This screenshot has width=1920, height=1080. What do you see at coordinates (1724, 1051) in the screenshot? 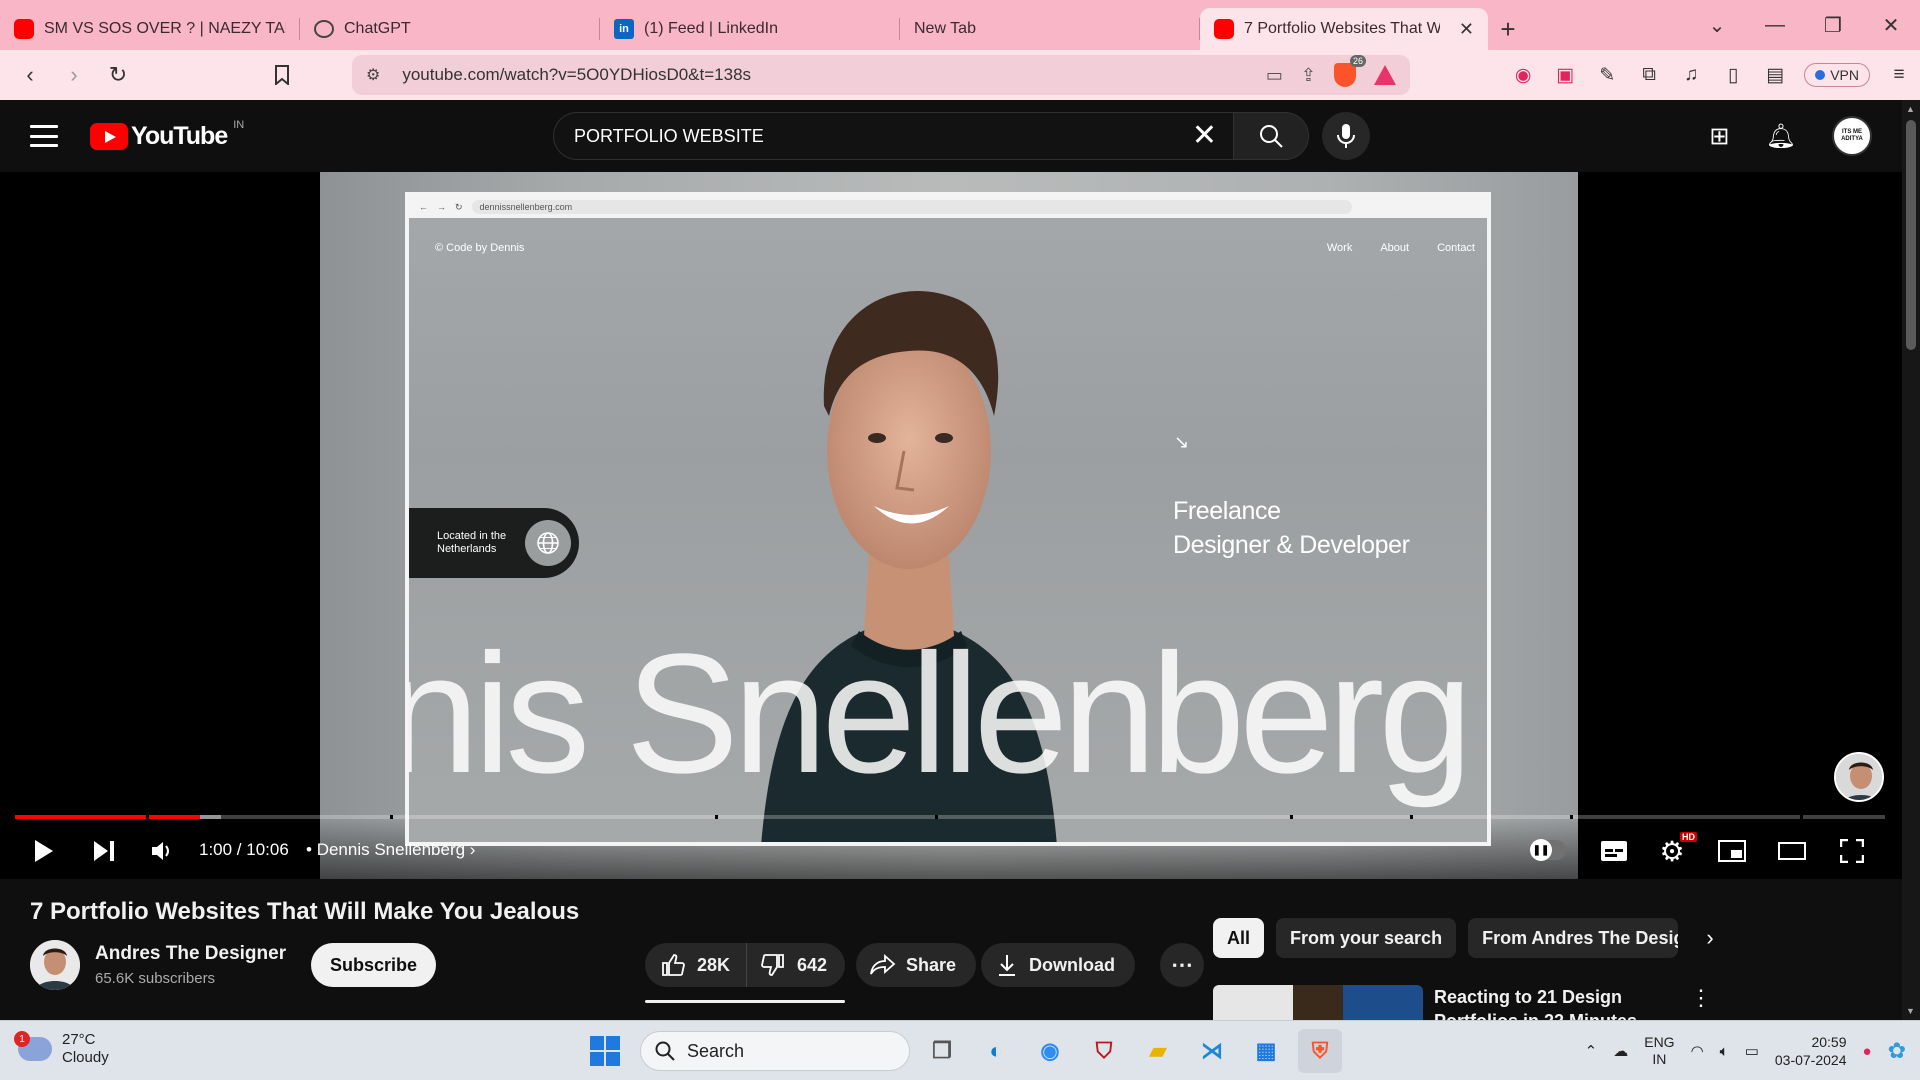
I see `speaker-icon: 🔈︎` at bounding box center [1724, 1051].